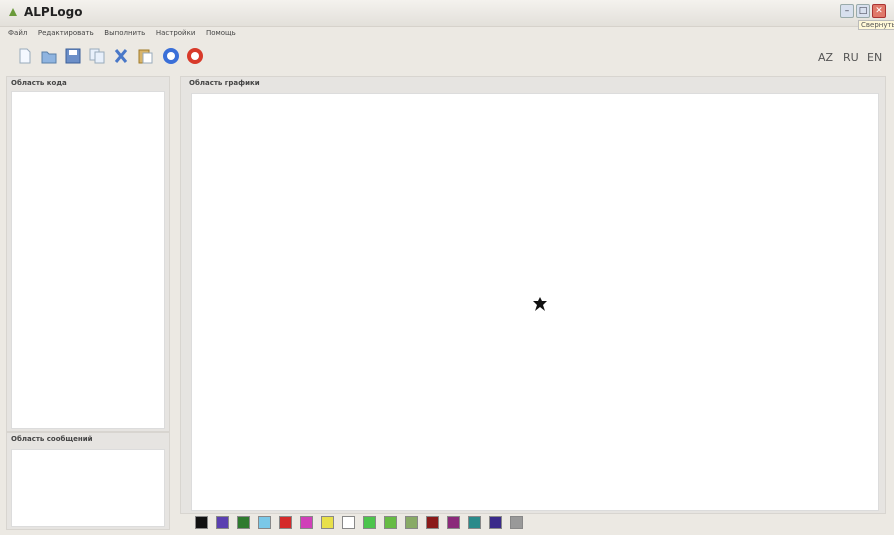 The image size is (894, 535). What do you see at coordinates (863, 11) in the screenshot?
I see `maximize-button: □` at bounding box center [863, 11].